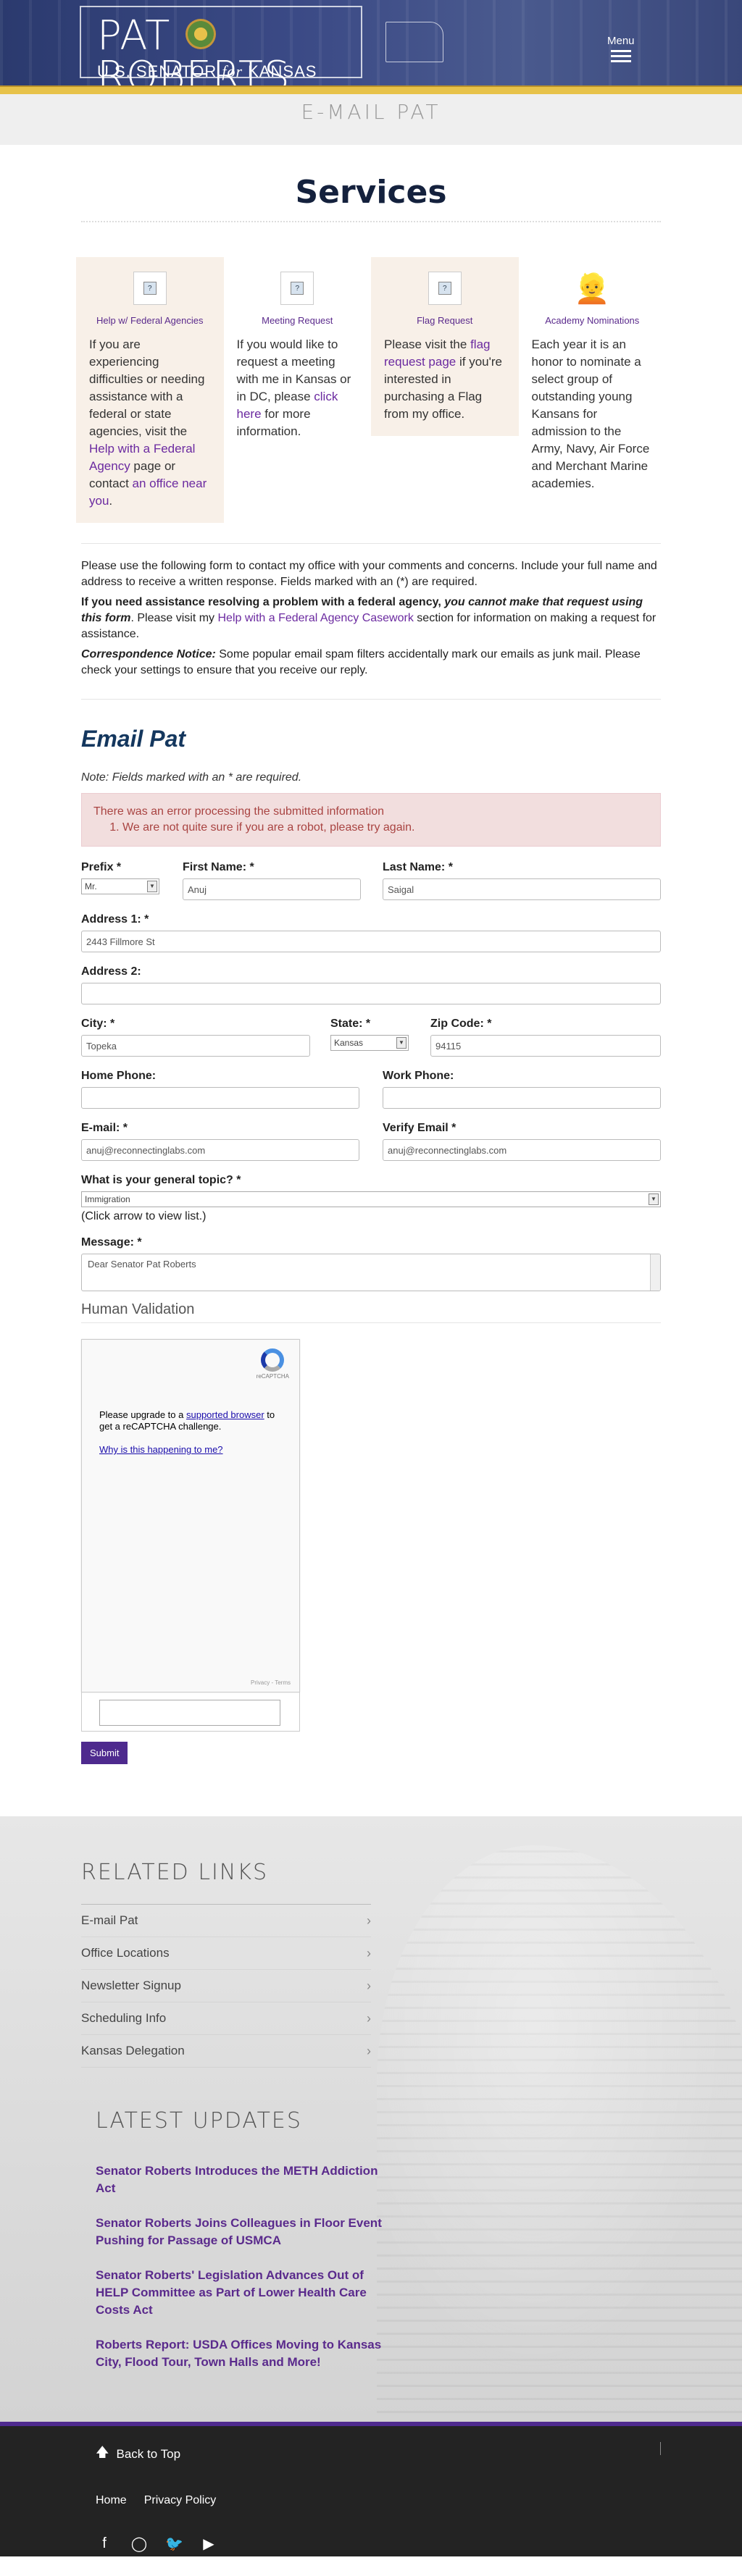 This screenshot has height=2576, width=742. I want to click on why-link: Why is this happening to me?, so click(161, 1449).